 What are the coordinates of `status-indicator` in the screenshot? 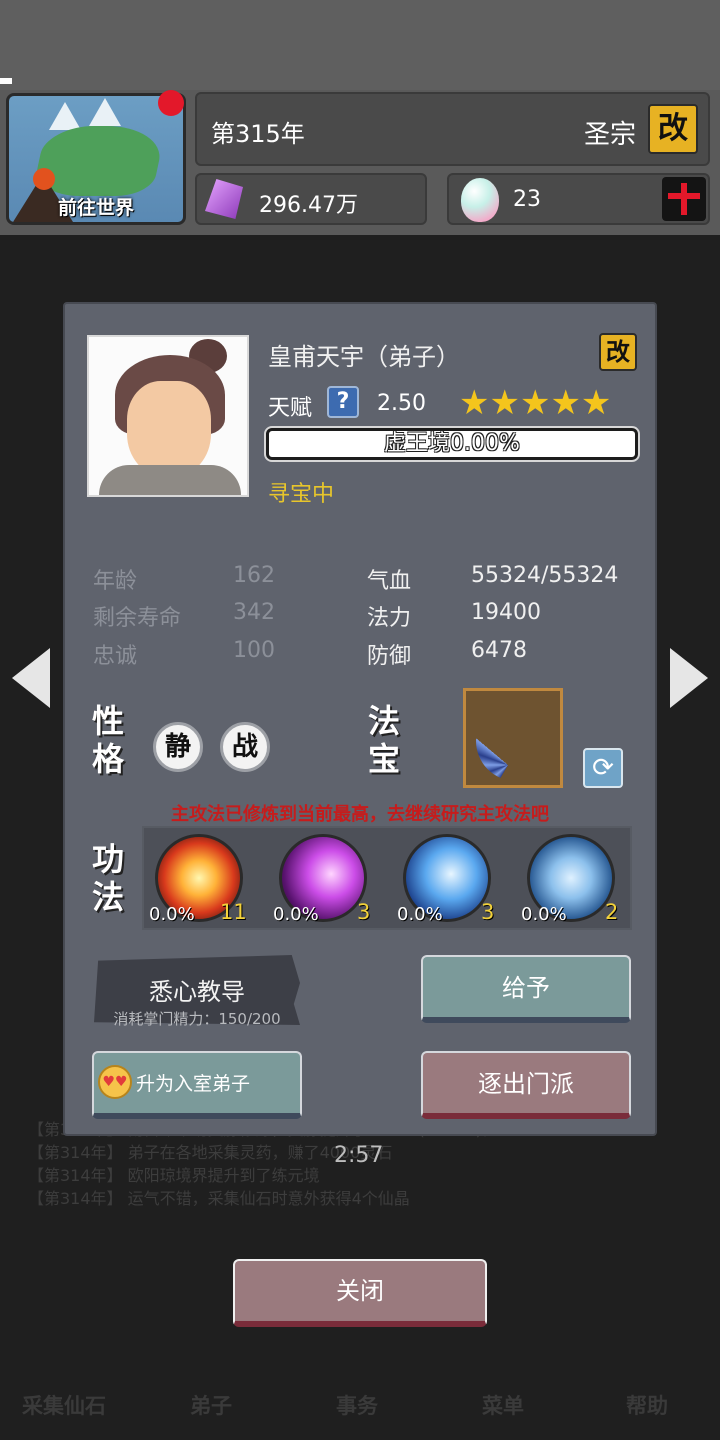 It's located at (6, 81).